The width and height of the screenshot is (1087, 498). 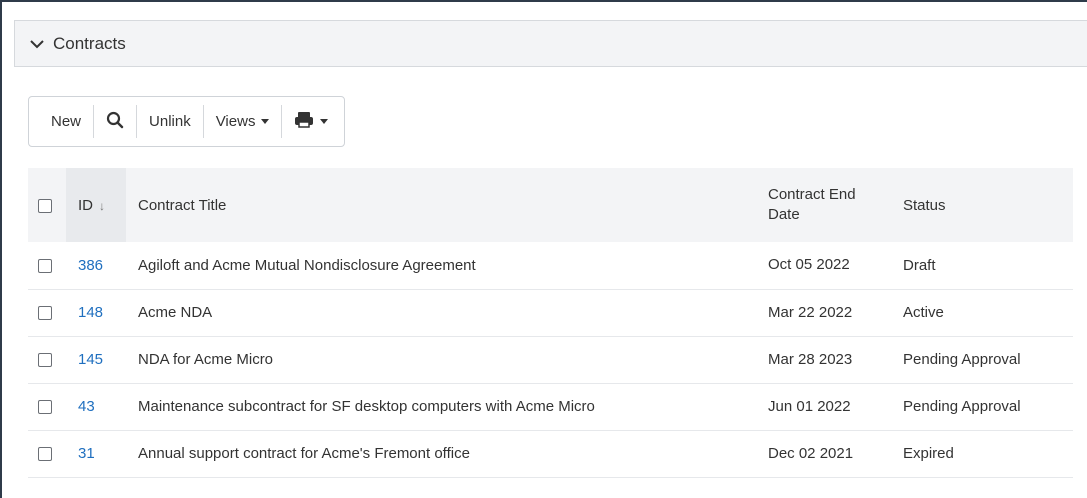 I want to click on column-header-status: Status, so click(x=982, y=205).